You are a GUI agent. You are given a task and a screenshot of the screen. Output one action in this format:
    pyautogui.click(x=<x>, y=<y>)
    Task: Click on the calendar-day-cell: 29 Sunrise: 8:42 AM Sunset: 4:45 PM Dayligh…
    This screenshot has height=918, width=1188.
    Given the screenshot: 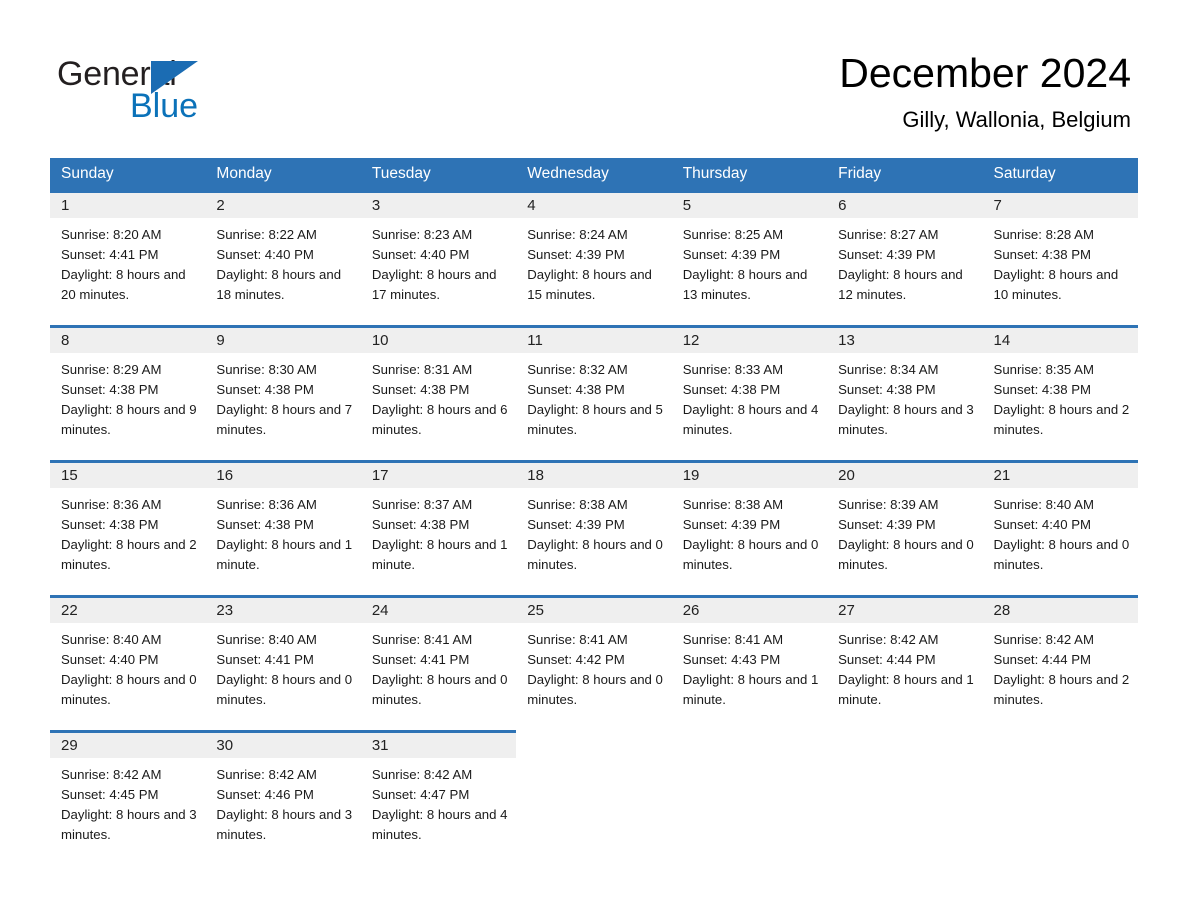 What is the action you would take?
    pyautogui.click(x=128, y=797)
    